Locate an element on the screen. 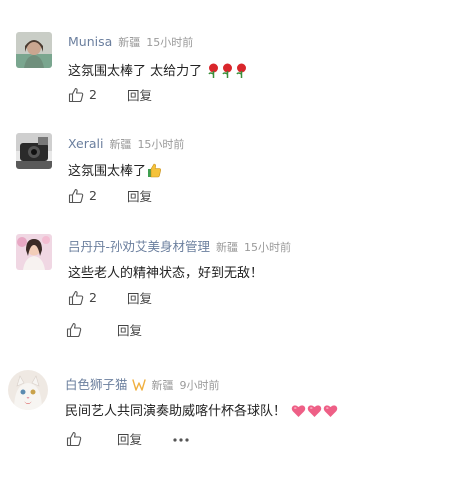 Image resolution: width=466 pixels, height=478 pixels. action-row: 回复 is located at coordinates (119, 329).